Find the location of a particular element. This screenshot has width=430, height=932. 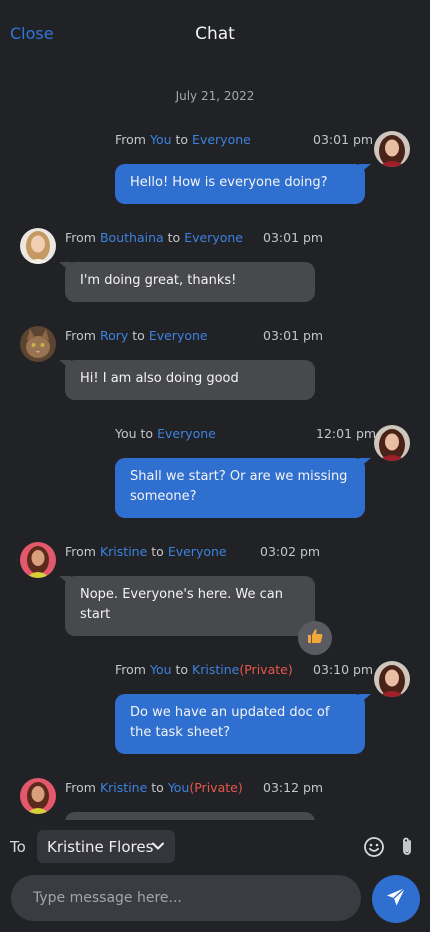

message-text: Nope. Everyone's here. We can start is located at coordinates (181, 604).